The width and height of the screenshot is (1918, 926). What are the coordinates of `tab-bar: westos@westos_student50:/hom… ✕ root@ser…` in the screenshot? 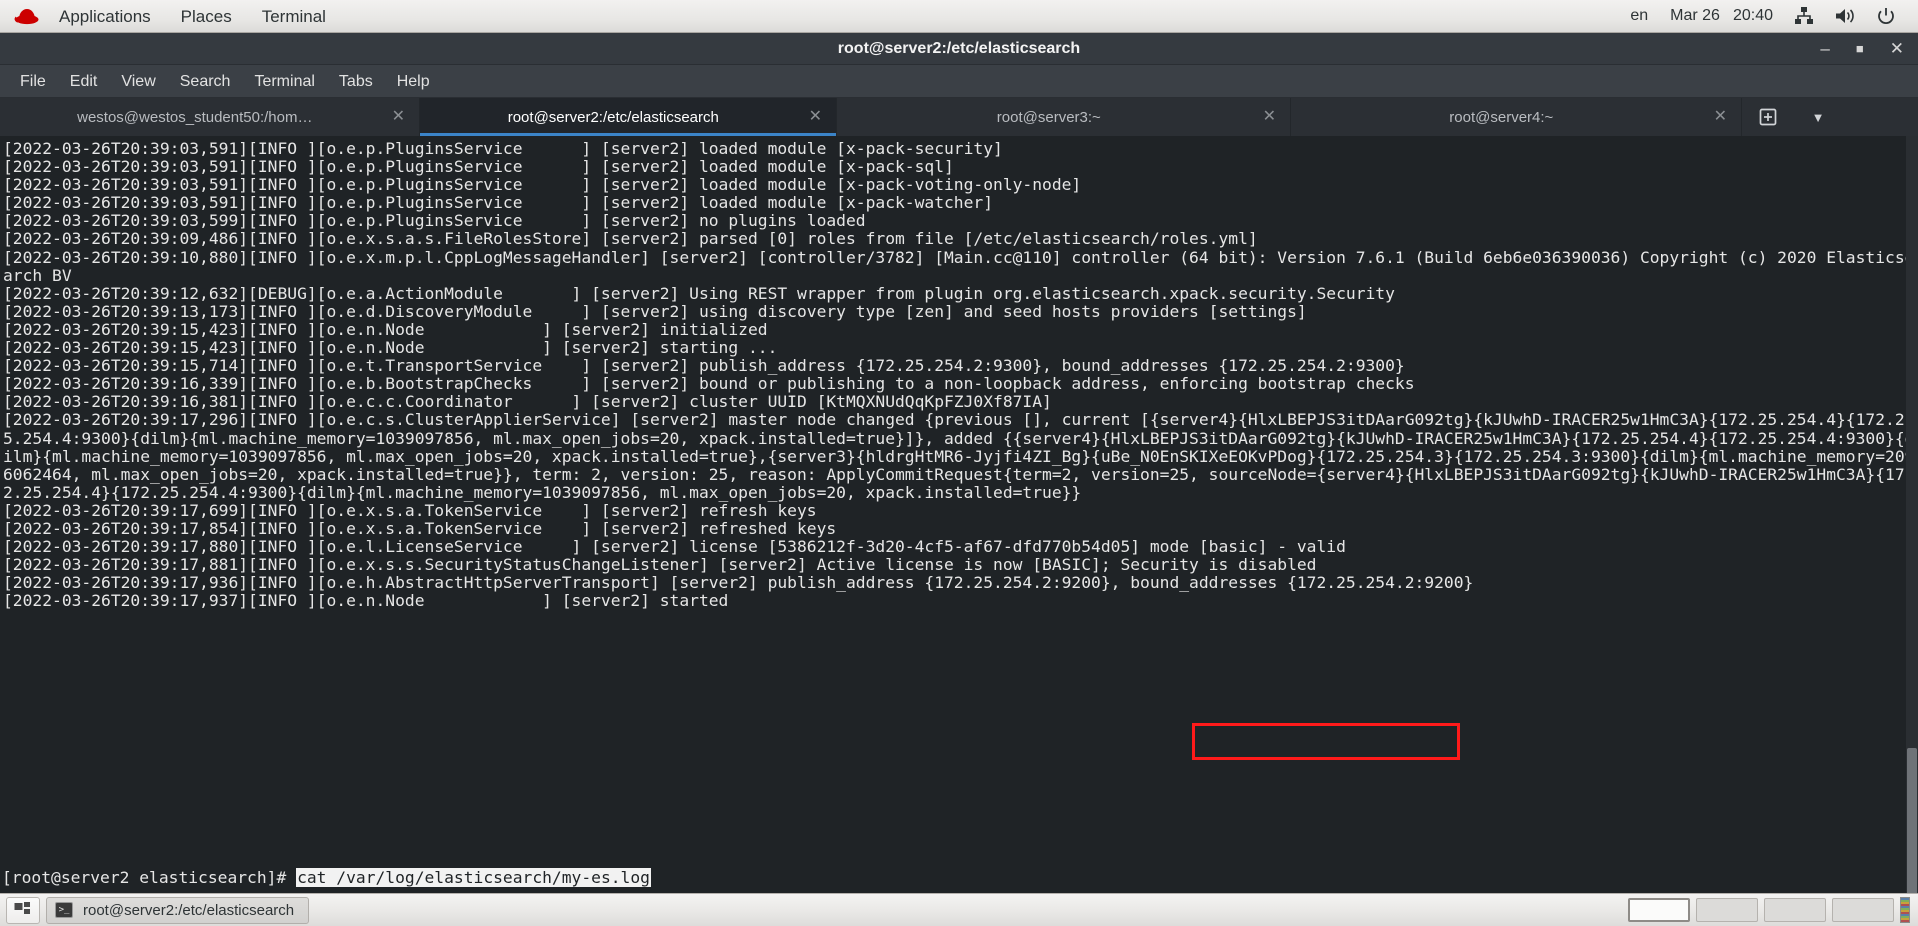 It's located at (959, 117).